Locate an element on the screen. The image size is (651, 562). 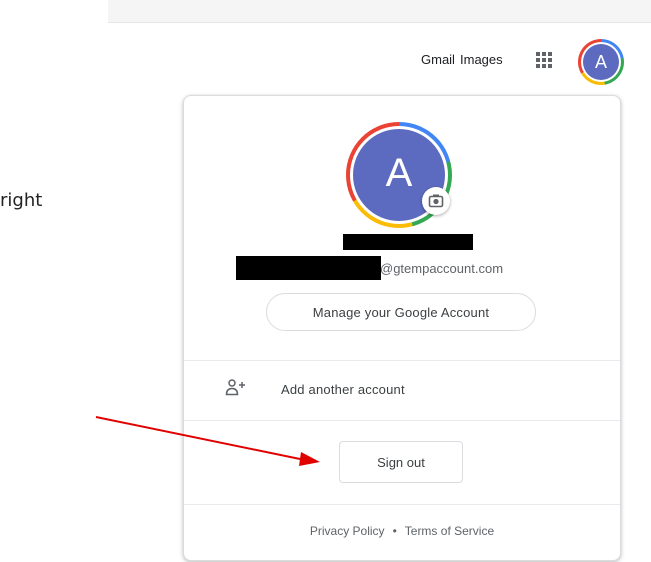
account-avatar-button: A is located at coordinates (601, 62).